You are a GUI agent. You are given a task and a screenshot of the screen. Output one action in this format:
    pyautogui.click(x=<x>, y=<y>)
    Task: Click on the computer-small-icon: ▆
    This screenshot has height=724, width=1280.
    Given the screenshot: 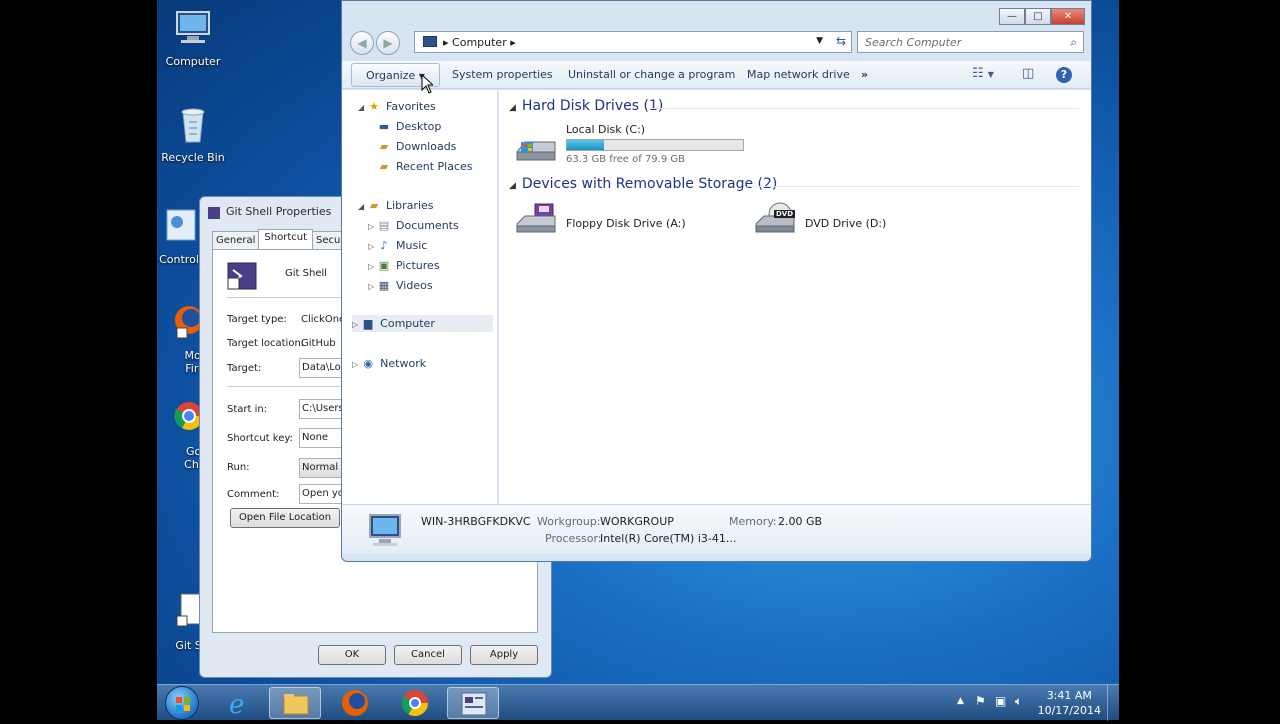 What is the action you would take?
    pyautogui.click(x=368, y=323)
    